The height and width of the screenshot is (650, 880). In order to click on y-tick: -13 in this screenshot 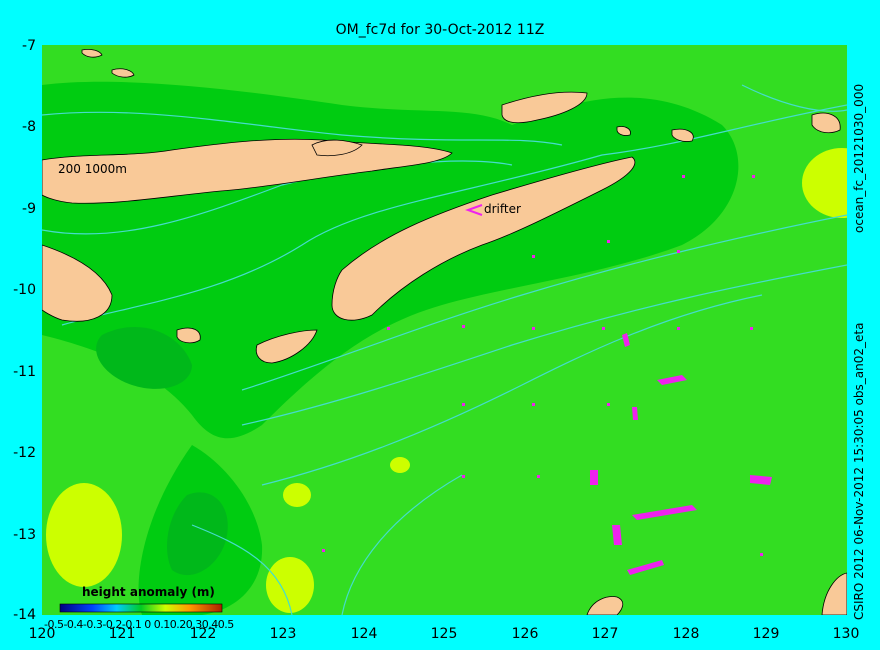, I will do `click(24, 535)`.